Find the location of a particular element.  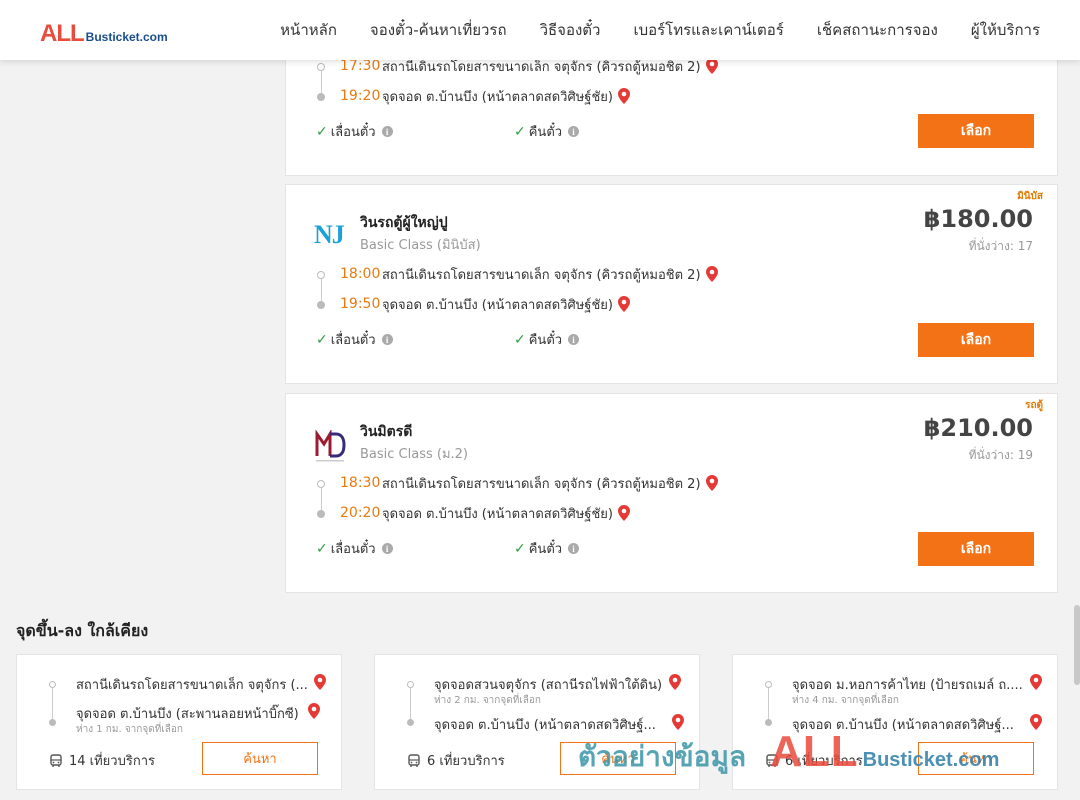

nav-booking-status: เช็คสถานะการจอง is located at coordinates (877, 30).